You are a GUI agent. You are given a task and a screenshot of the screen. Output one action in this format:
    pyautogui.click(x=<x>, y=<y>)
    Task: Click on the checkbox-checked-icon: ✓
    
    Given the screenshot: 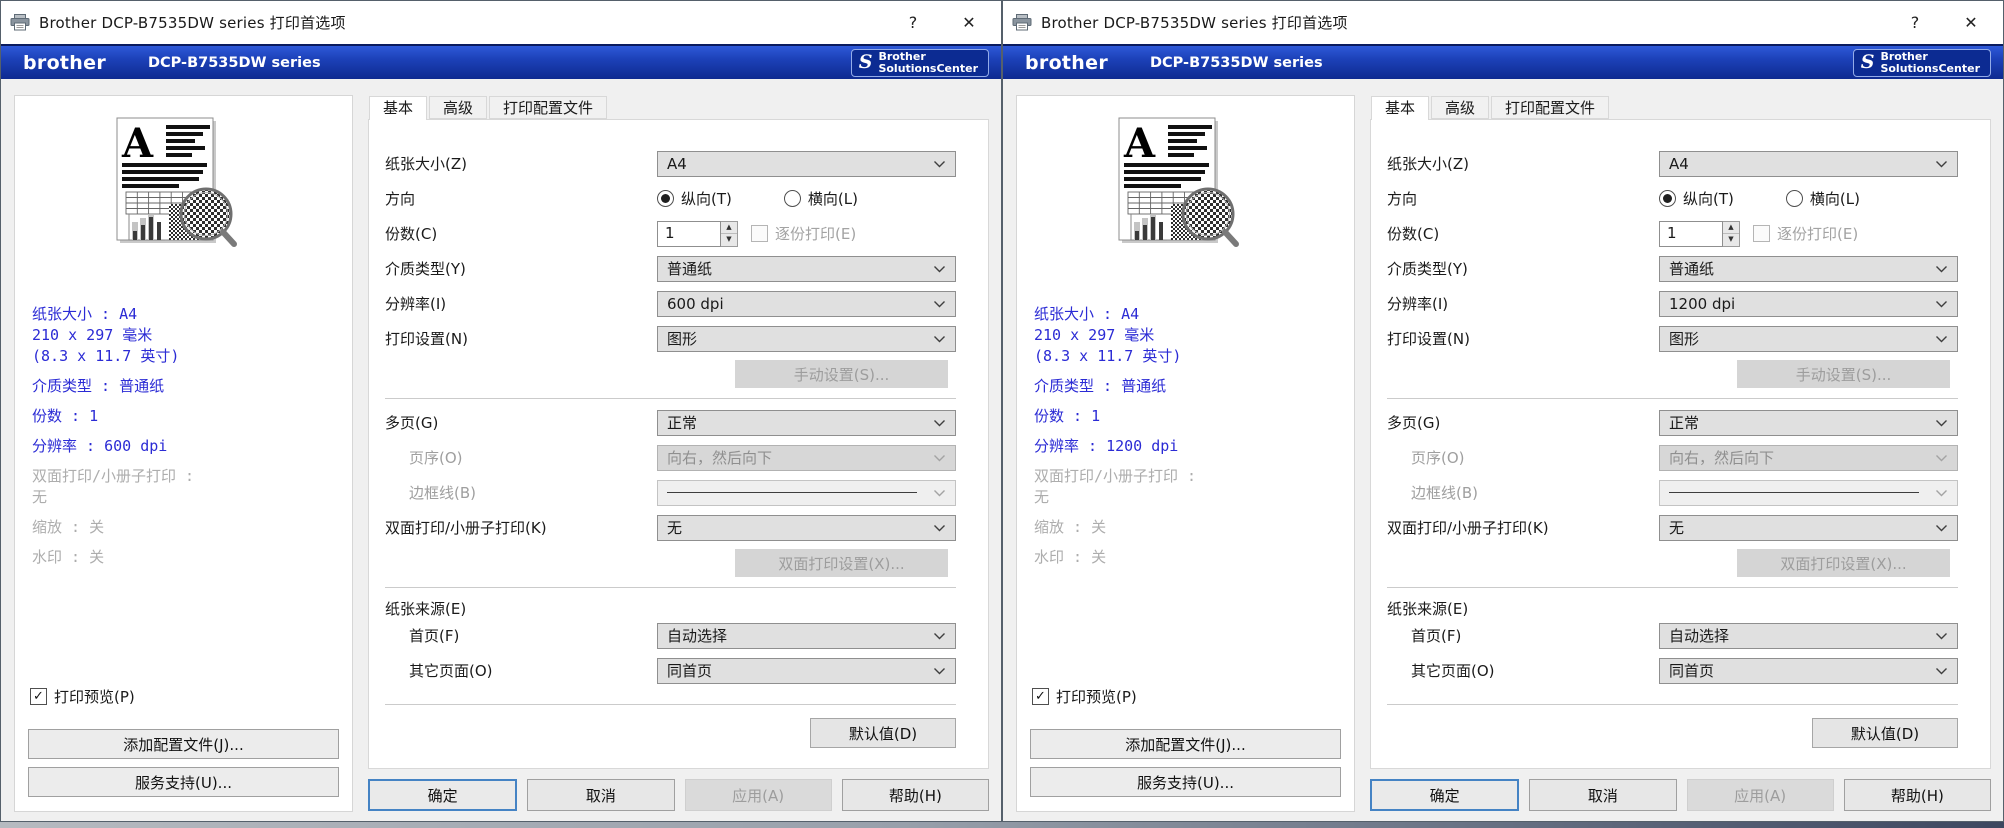 What is the action you would take?
    pyautogui.click(x=38, y=696)
    